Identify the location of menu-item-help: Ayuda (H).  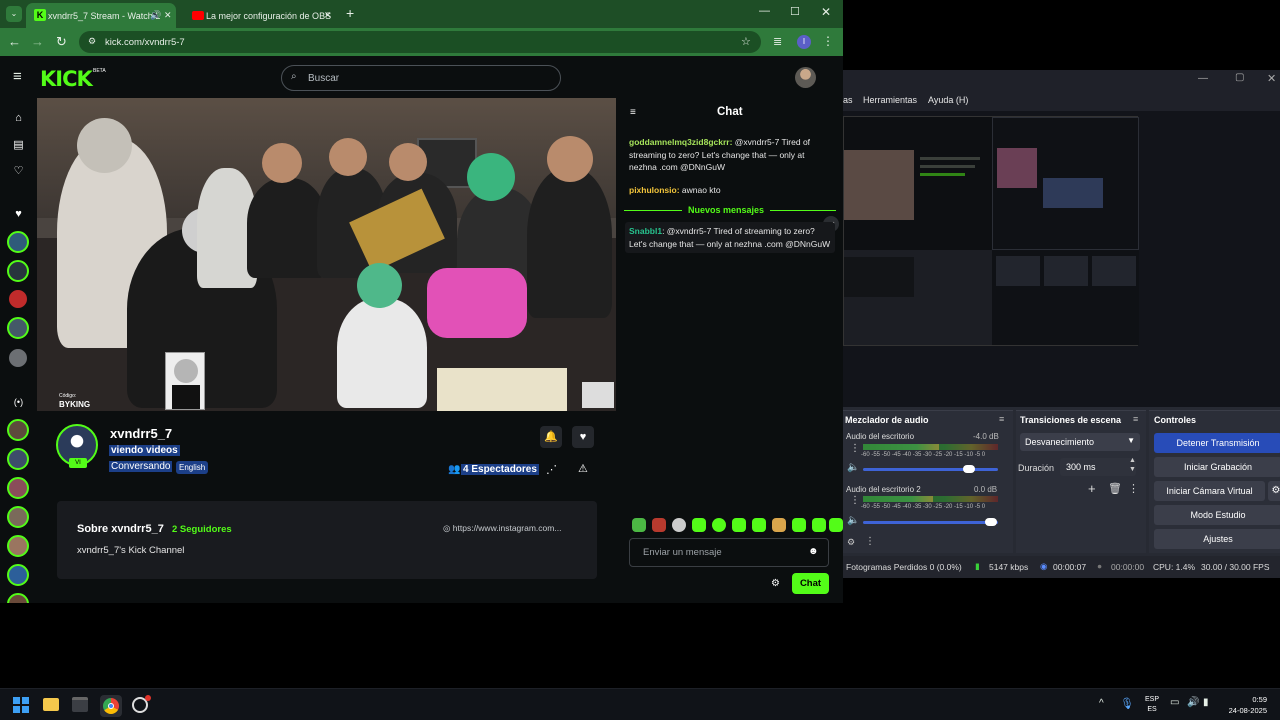
(948, 100).